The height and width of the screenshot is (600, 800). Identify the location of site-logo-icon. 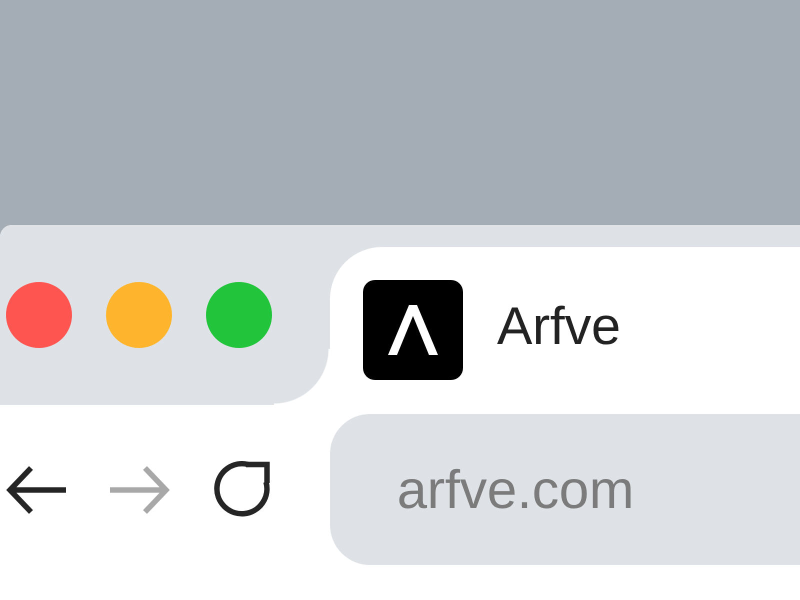
(413, 330).